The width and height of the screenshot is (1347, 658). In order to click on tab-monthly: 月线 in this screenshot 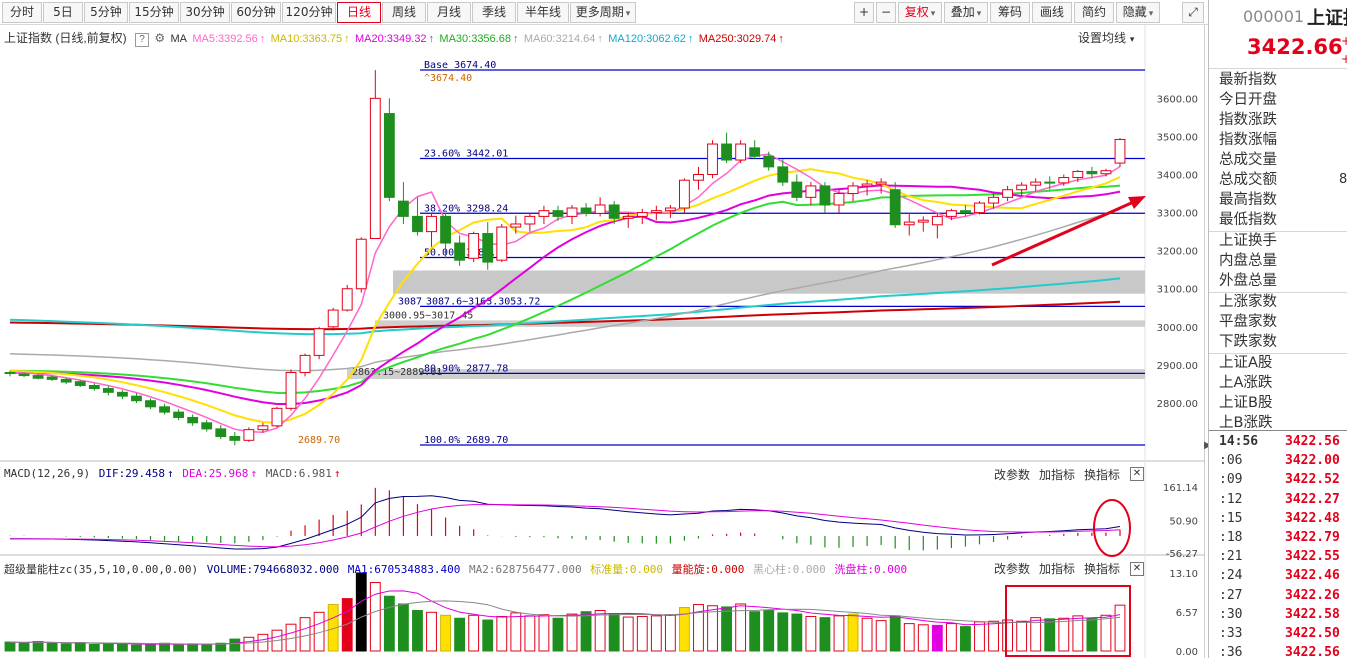, I will do `click(449, 12)`.